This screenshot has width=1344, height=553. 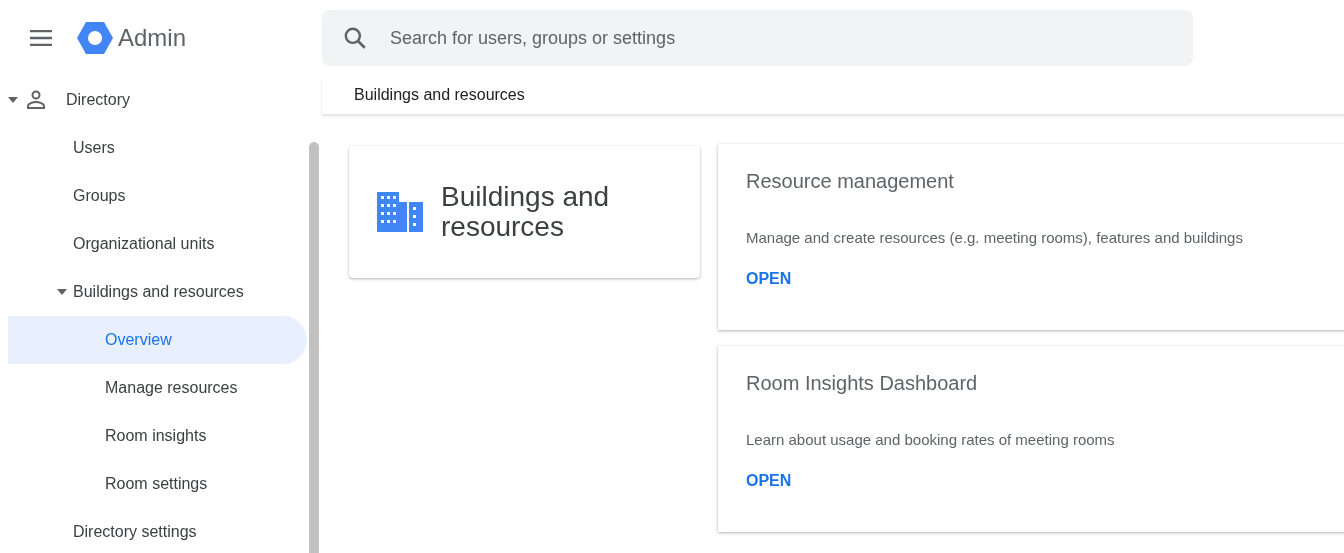 I want to click on building-icon, so click(x=400, y=212).